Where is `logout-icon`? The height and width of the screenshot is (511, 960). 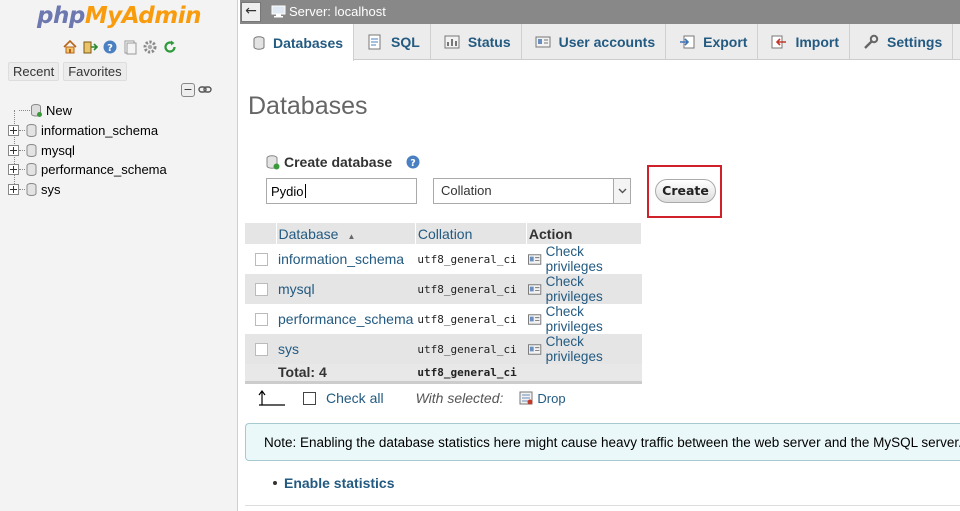
logout-icon is located at coordinates (89, 46).